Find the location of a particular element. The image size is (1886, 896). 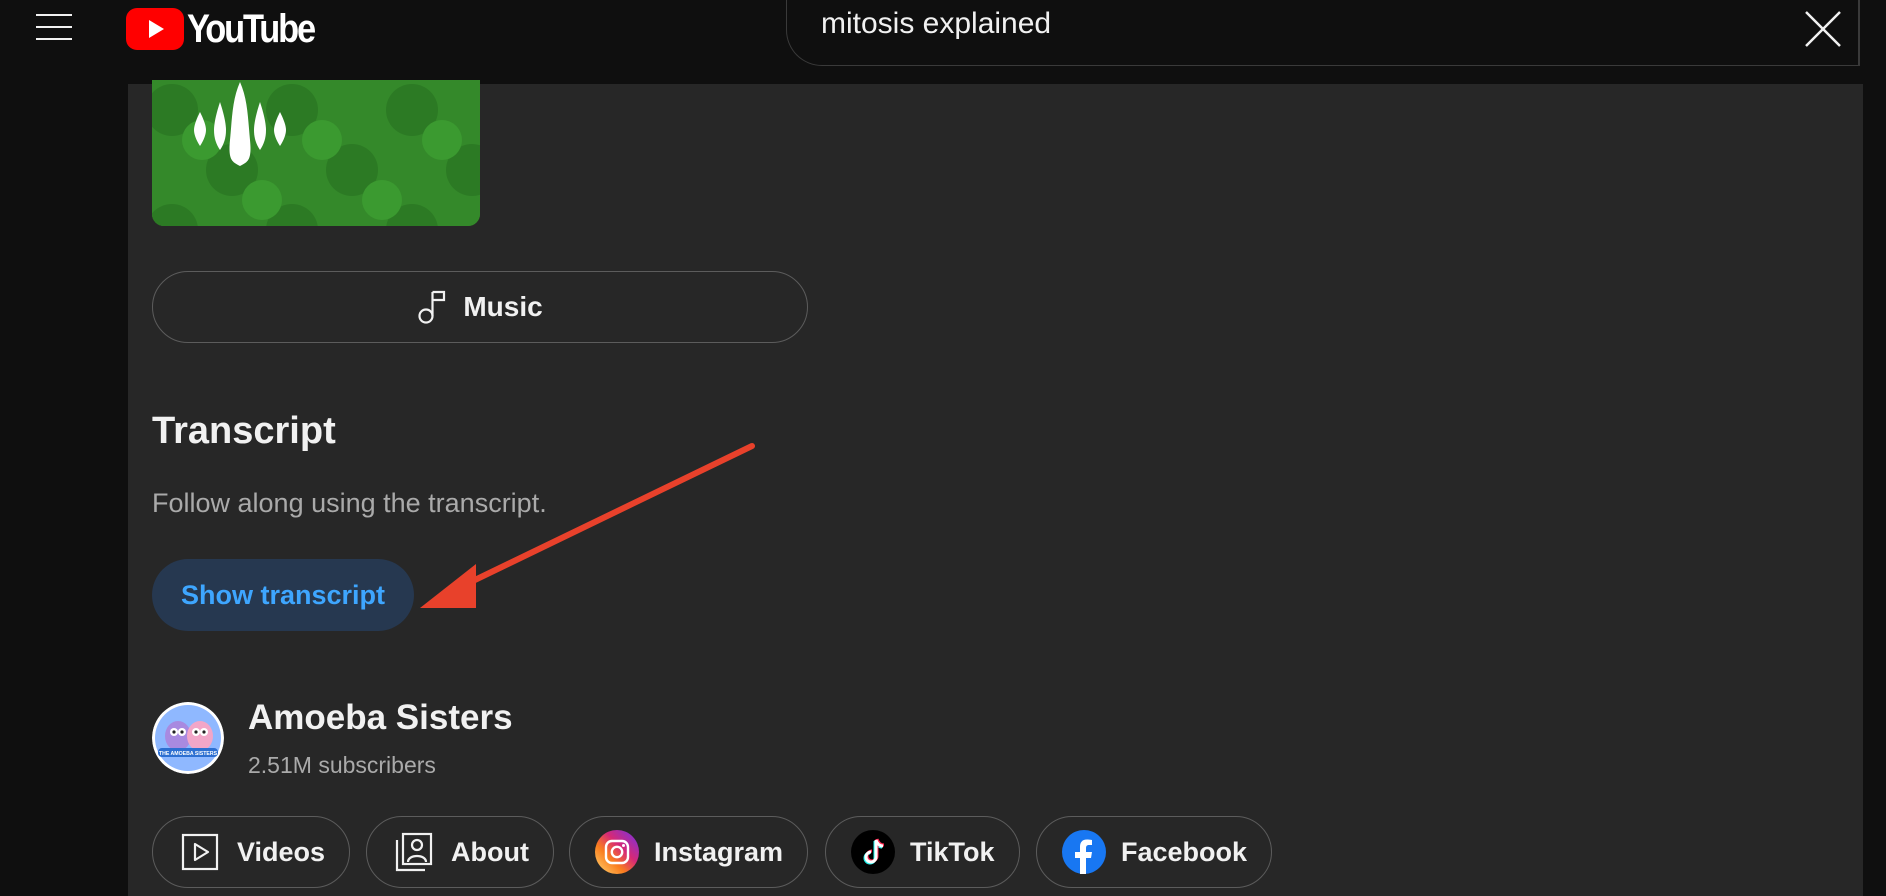

search-input: mitosis explained is located at coordinates (1322, 33).